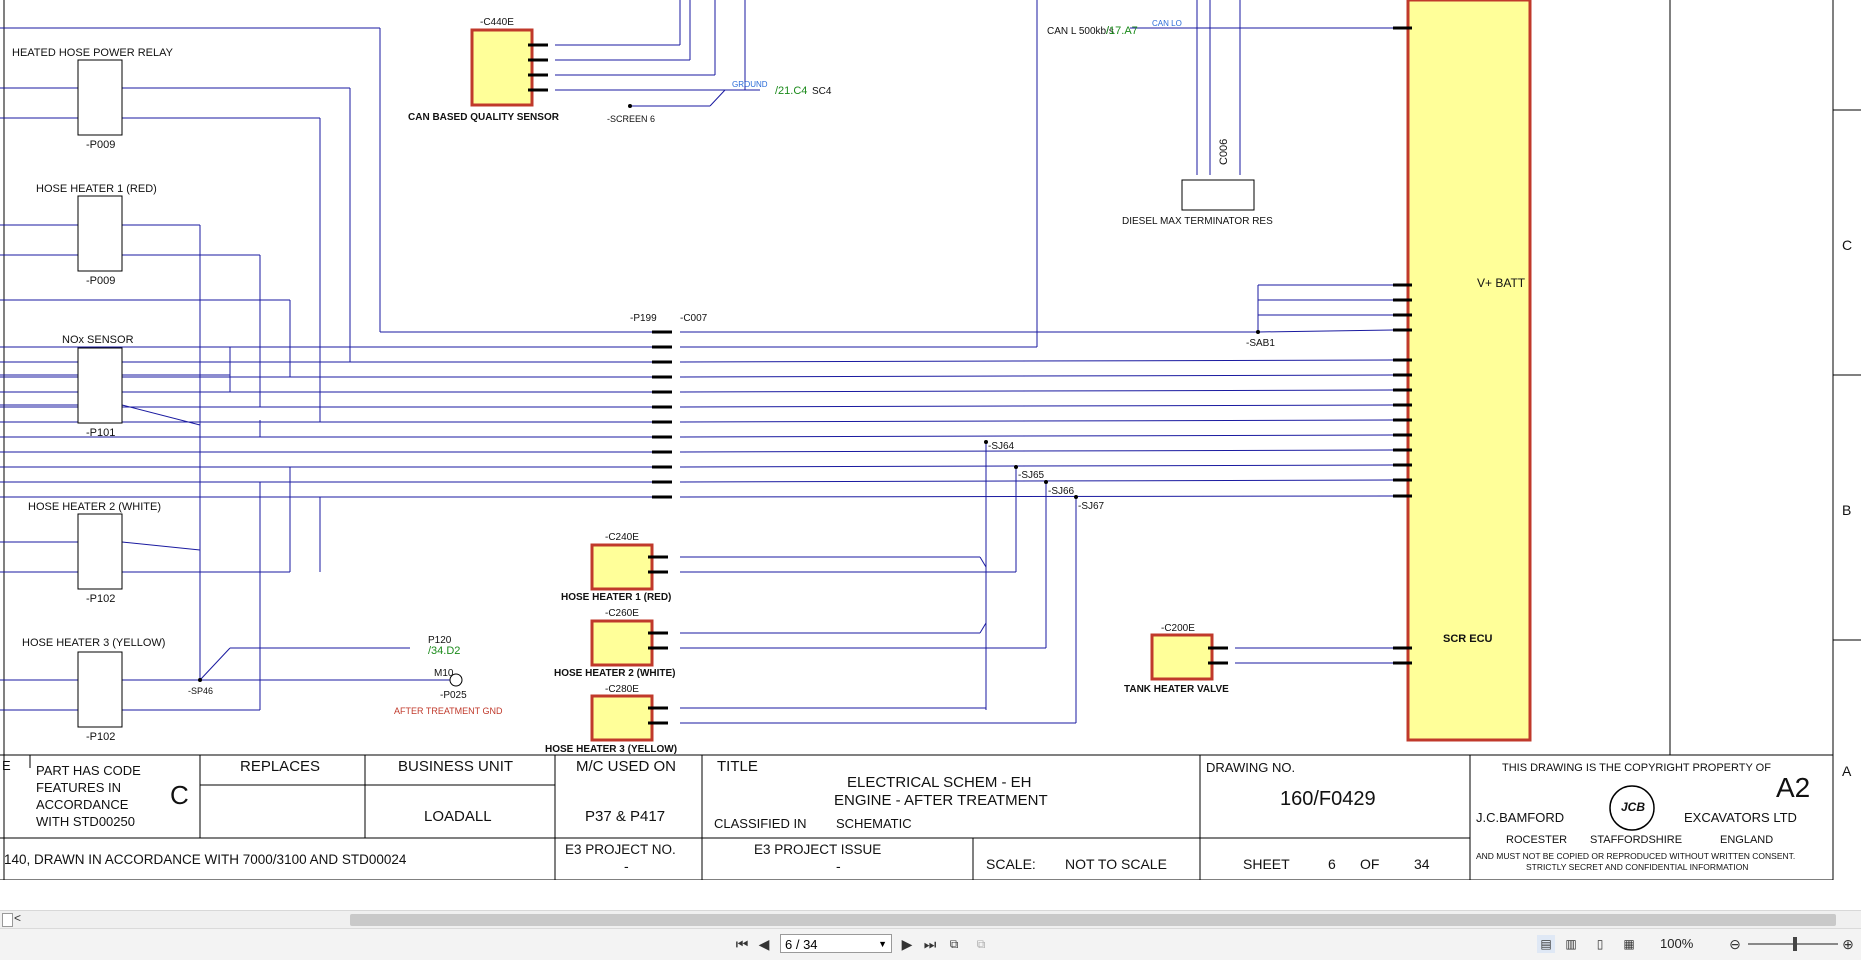  I want to click on c006-label: C006, so click(1224, 152).